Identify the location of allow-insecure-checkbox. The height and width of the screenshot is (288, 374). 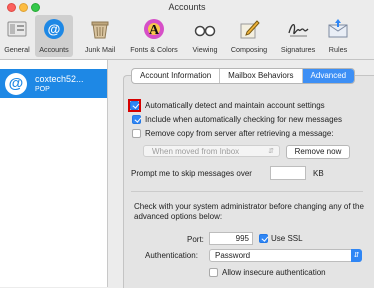
(213, 272).